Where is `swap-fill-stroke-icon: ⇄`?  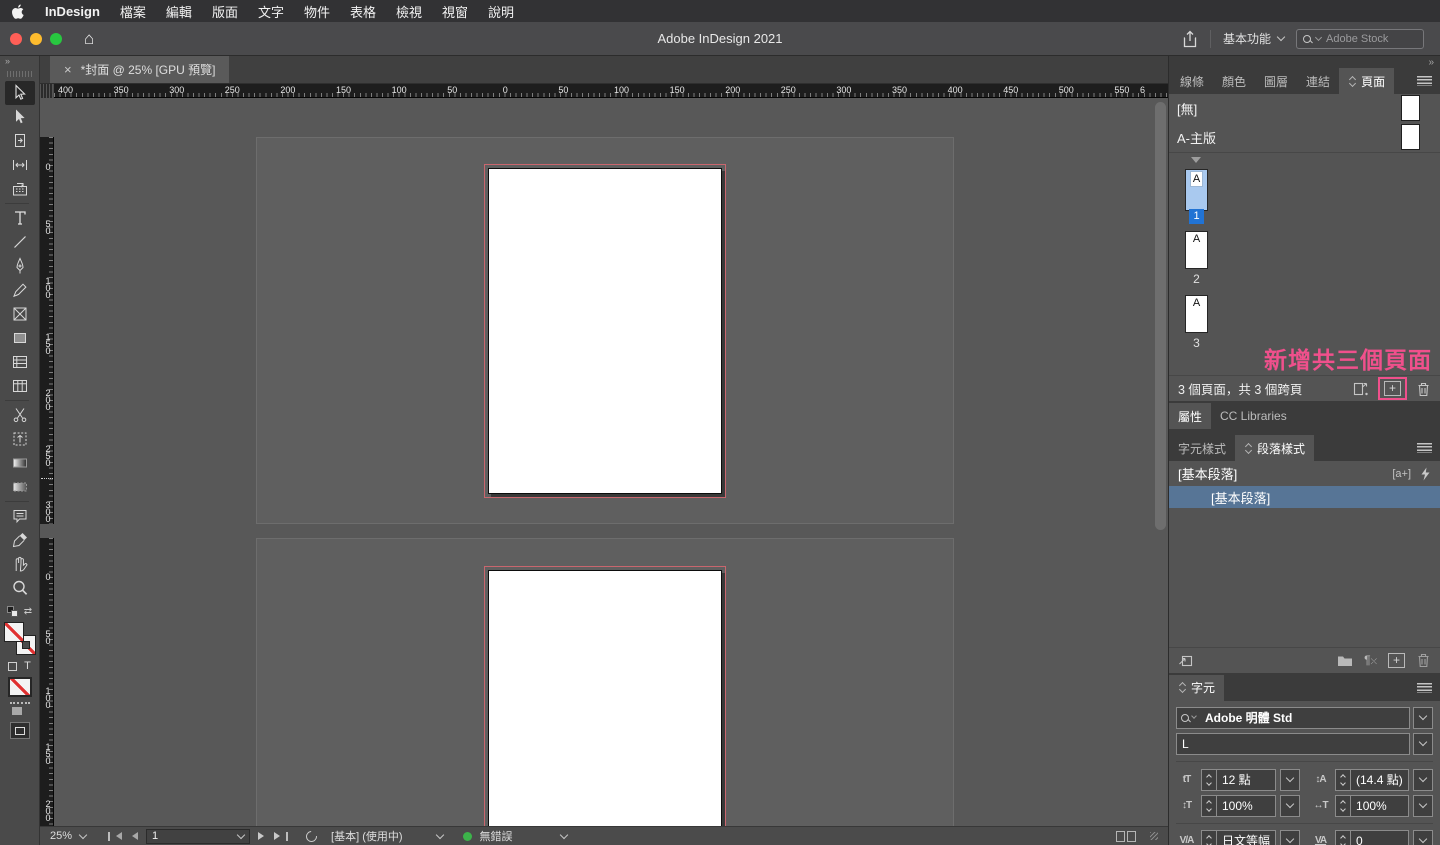
swap-fill-stroke-icon: ⇄ is located at coordinates (28, 611).